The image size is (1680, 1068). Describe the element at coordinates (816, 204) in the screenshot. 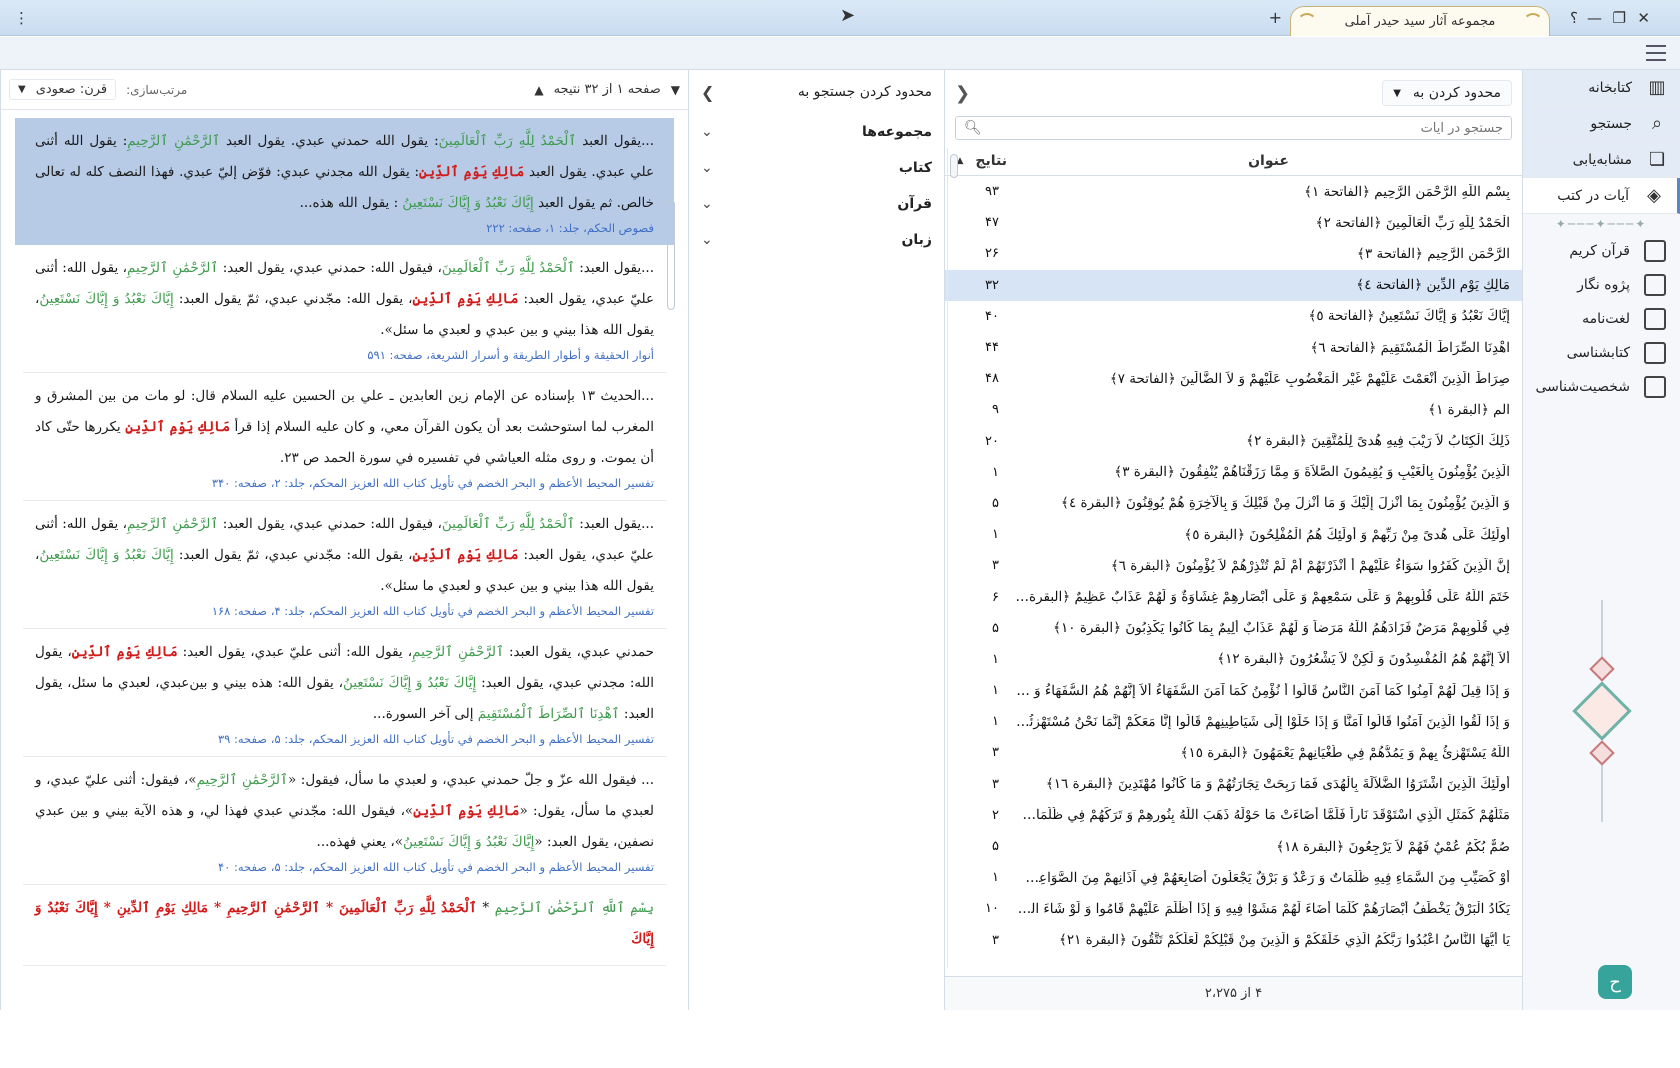

I see `filter-item: قرآن ⌄` at that location.